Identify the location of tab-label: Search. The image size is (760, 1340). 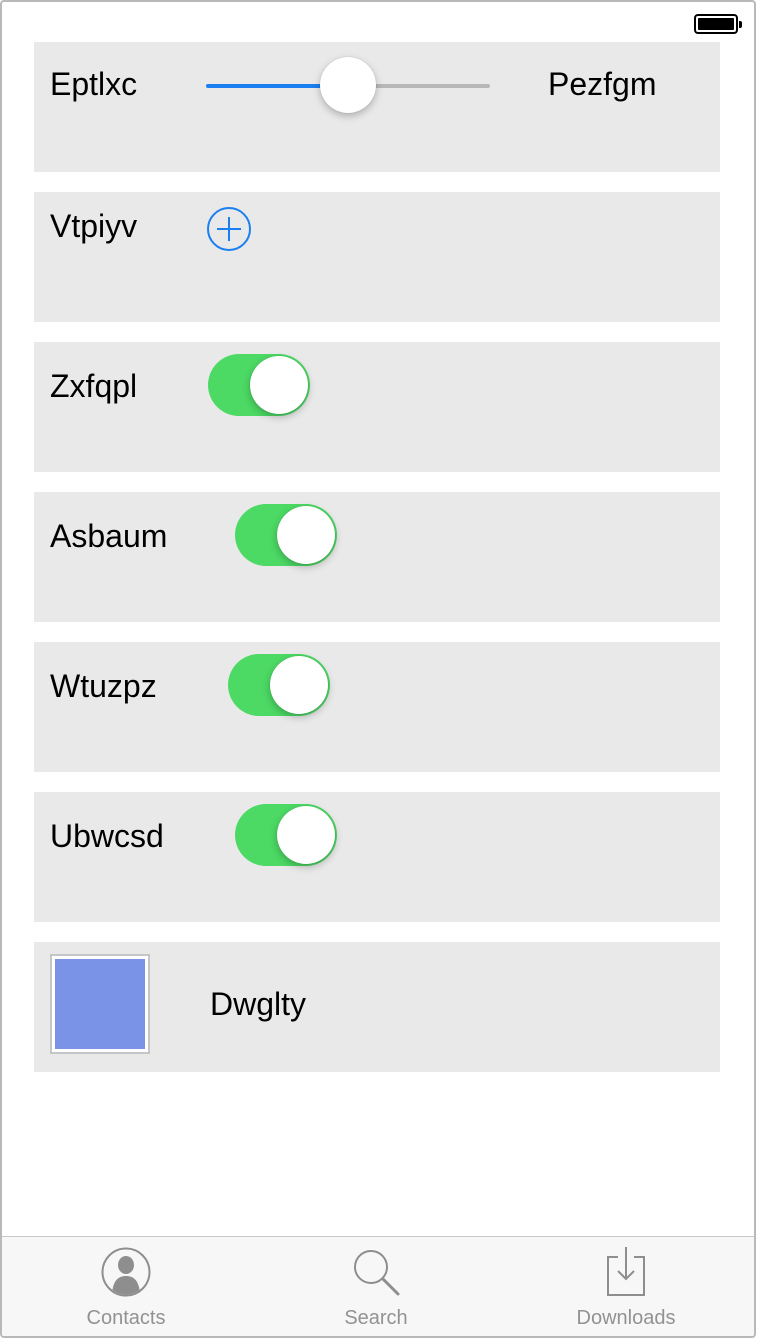
(376, 1318).